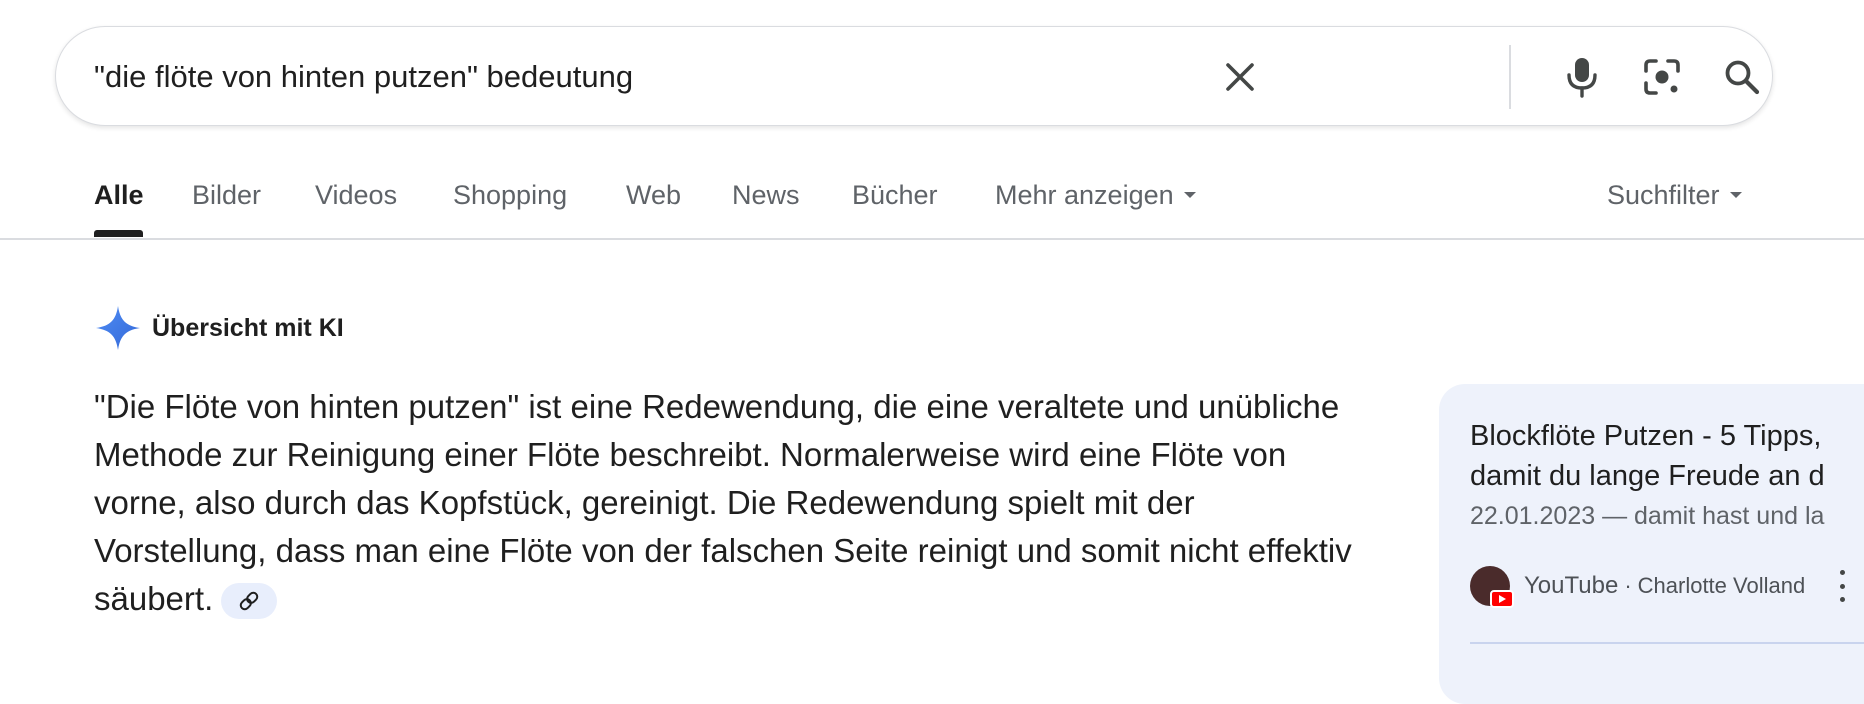  What do you see at coordinates (118, 328) in the screenshot?
I see `sparkle-icon` at bounding box center [118, 328].